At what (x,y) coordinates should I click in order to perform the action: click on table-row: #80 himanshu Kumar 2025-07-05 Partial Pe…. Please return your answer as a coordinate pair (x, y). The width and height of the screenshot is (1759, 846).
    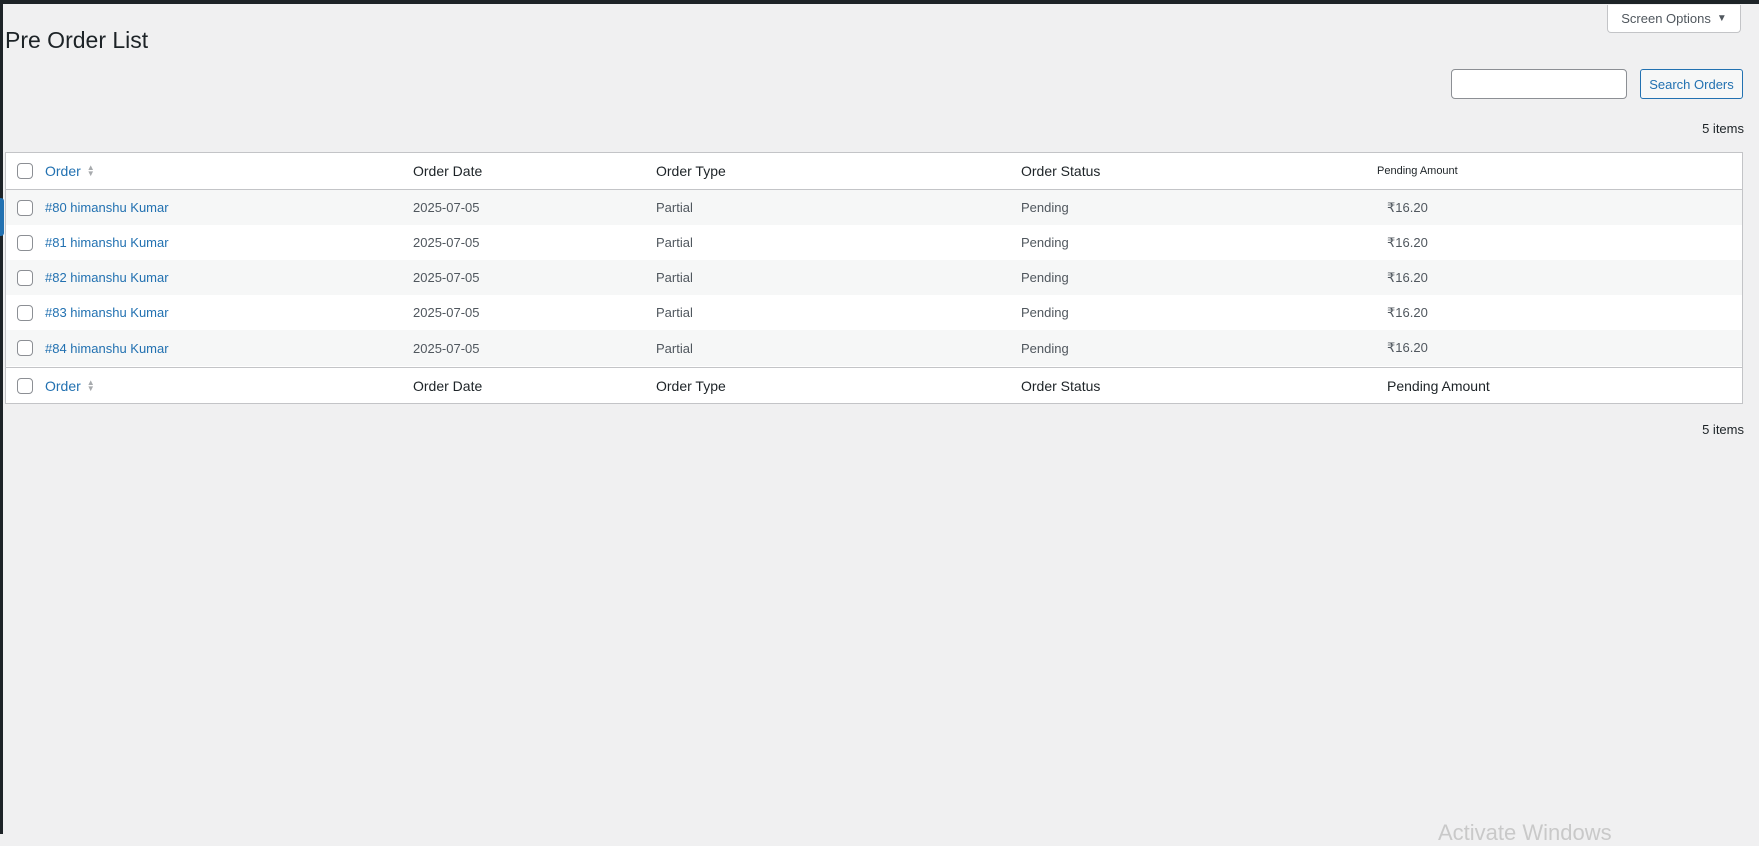
    Looking at the image, I should click on (874, 207).